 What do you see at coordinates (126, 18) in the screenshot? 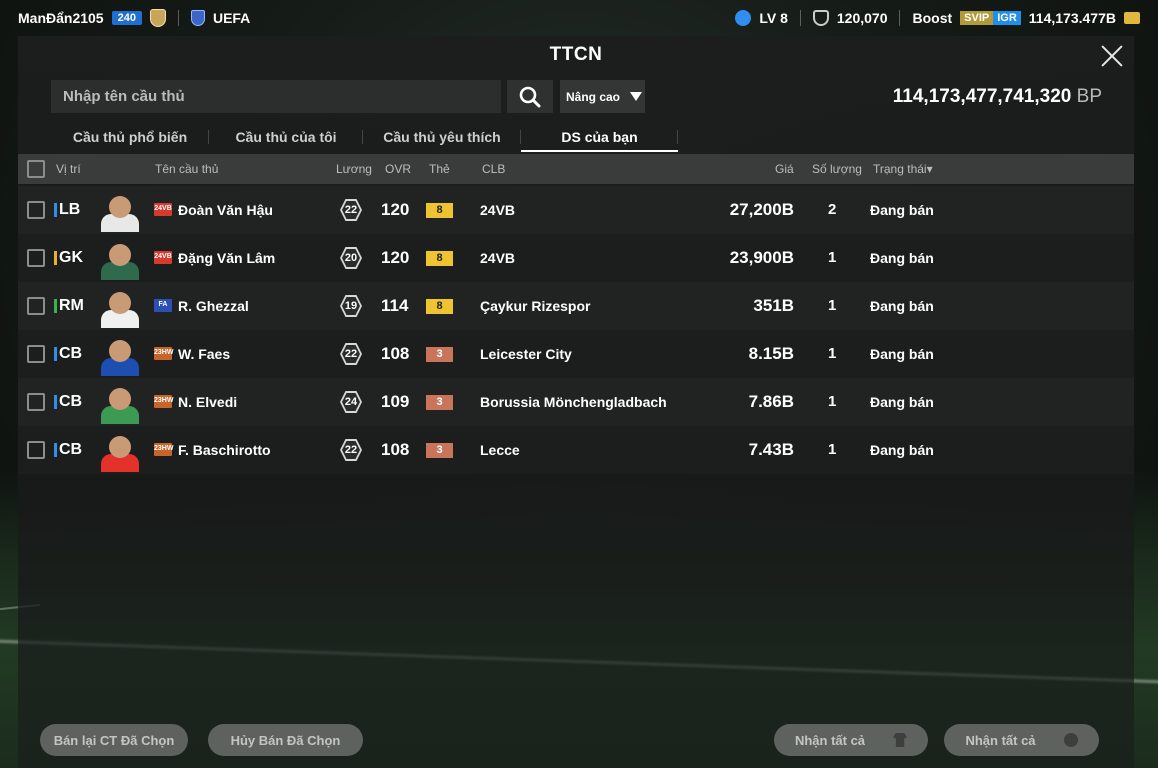
I see `user-level-badge: 240` at bounding box center [126, 18].